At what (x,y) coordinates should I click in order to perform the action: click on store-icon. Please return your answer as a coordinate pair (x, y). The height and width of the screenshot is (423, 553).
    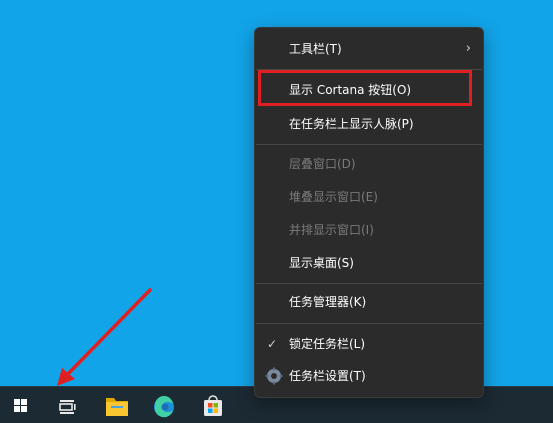
    Looking at the image, I should click on (213, 405).